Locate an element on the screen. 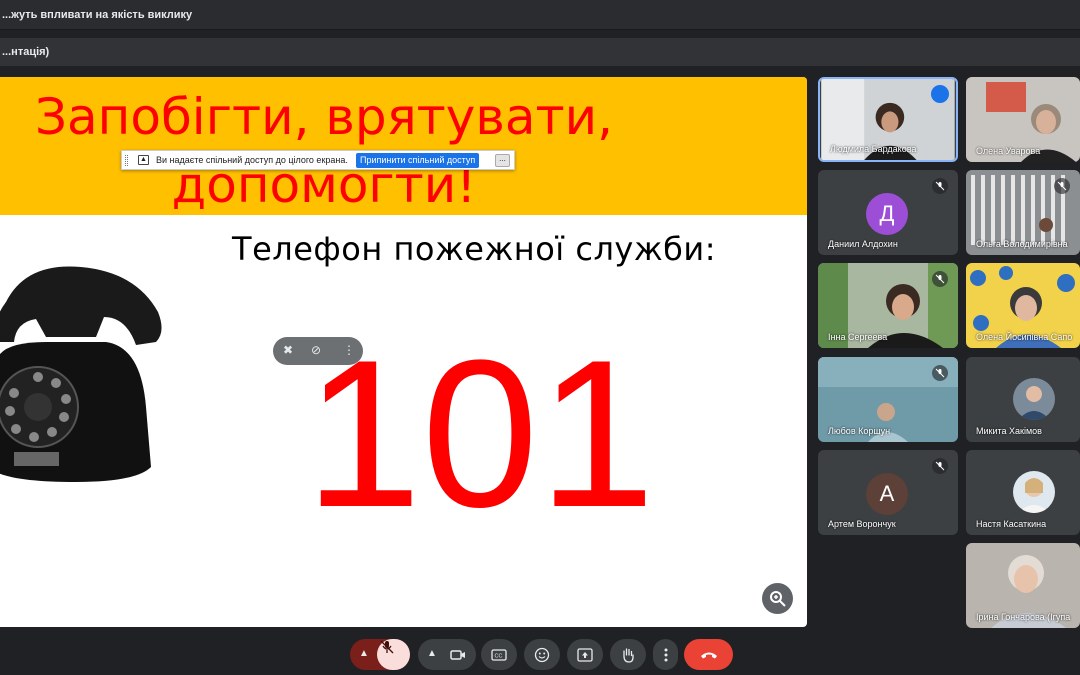 The image size is (1080, 675). raise-hand-button is located at coordinates (628, 654).